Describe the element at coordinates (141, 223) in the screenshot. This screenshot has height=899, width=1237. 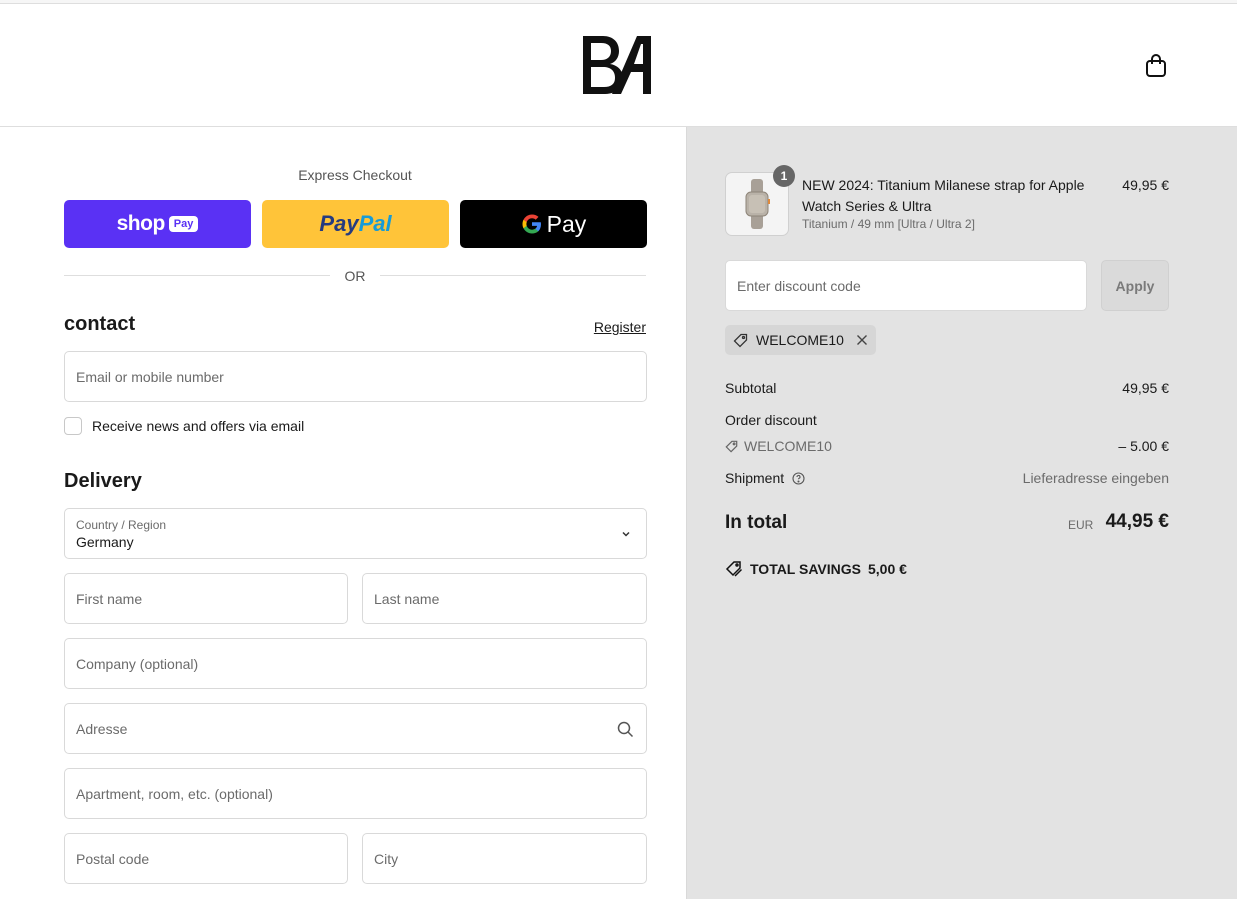
I see `shop-pay-label: shop` at that location.